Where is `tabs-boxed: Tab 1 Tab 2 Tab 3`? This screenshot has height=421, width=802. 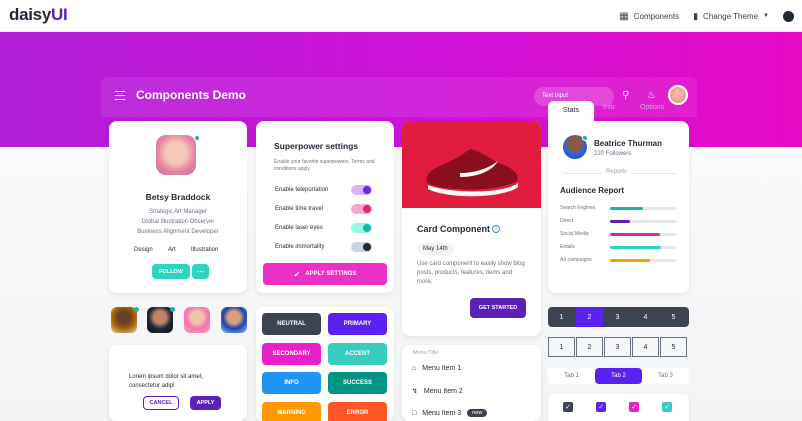
tabs-boxed: Tab 1 Tab 2 Tab 3 is located at coordinates (618, 376).